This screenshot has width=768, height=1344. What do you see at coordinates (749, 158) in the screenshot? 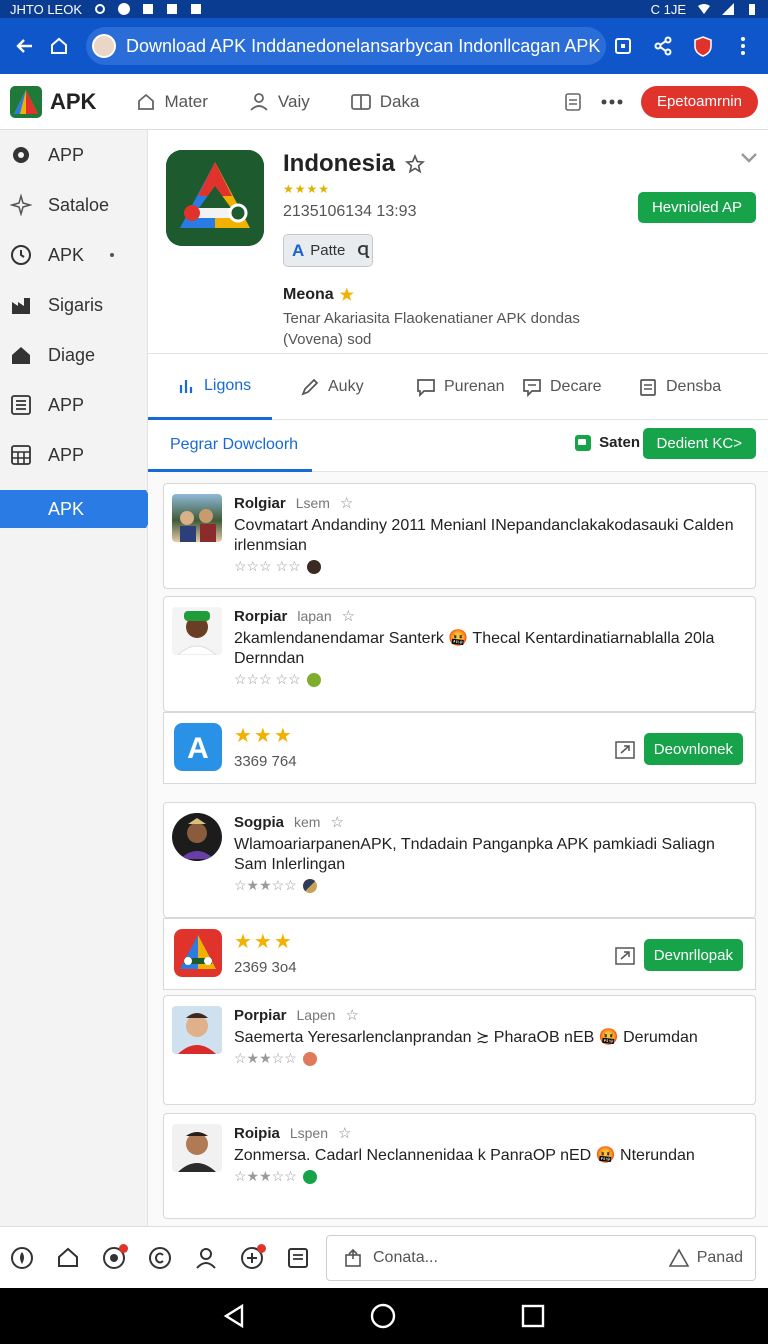
I see `chevron-down-icon` at bounding box center [749, 158].